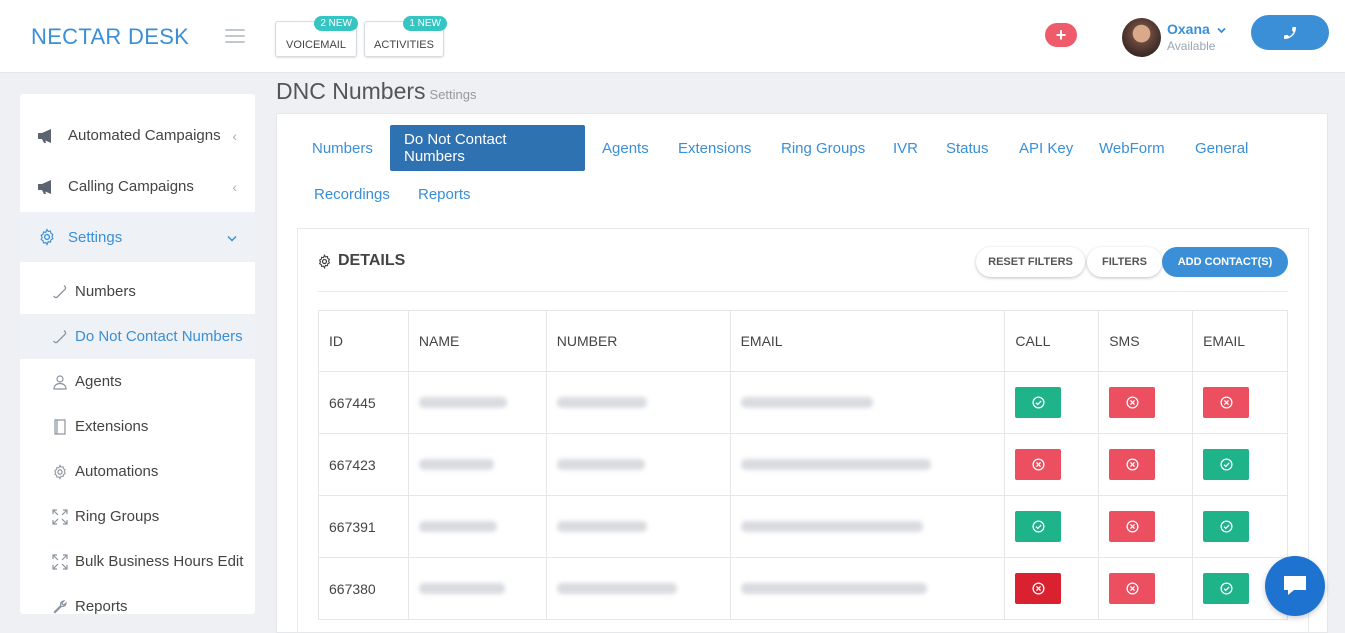 This screenshot has height=633, width=1345. I want to click on tab-webform: WebForm, so click(1132, 148).